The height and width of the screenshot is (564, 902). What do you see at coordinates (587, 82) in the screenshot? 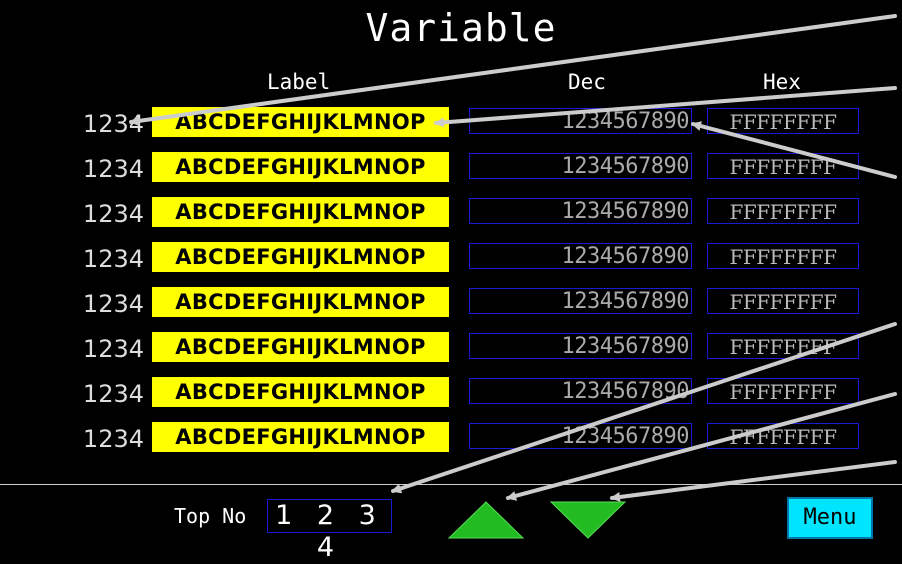
I see `column-header-dec: Dec` at bounding box center [587, 82].